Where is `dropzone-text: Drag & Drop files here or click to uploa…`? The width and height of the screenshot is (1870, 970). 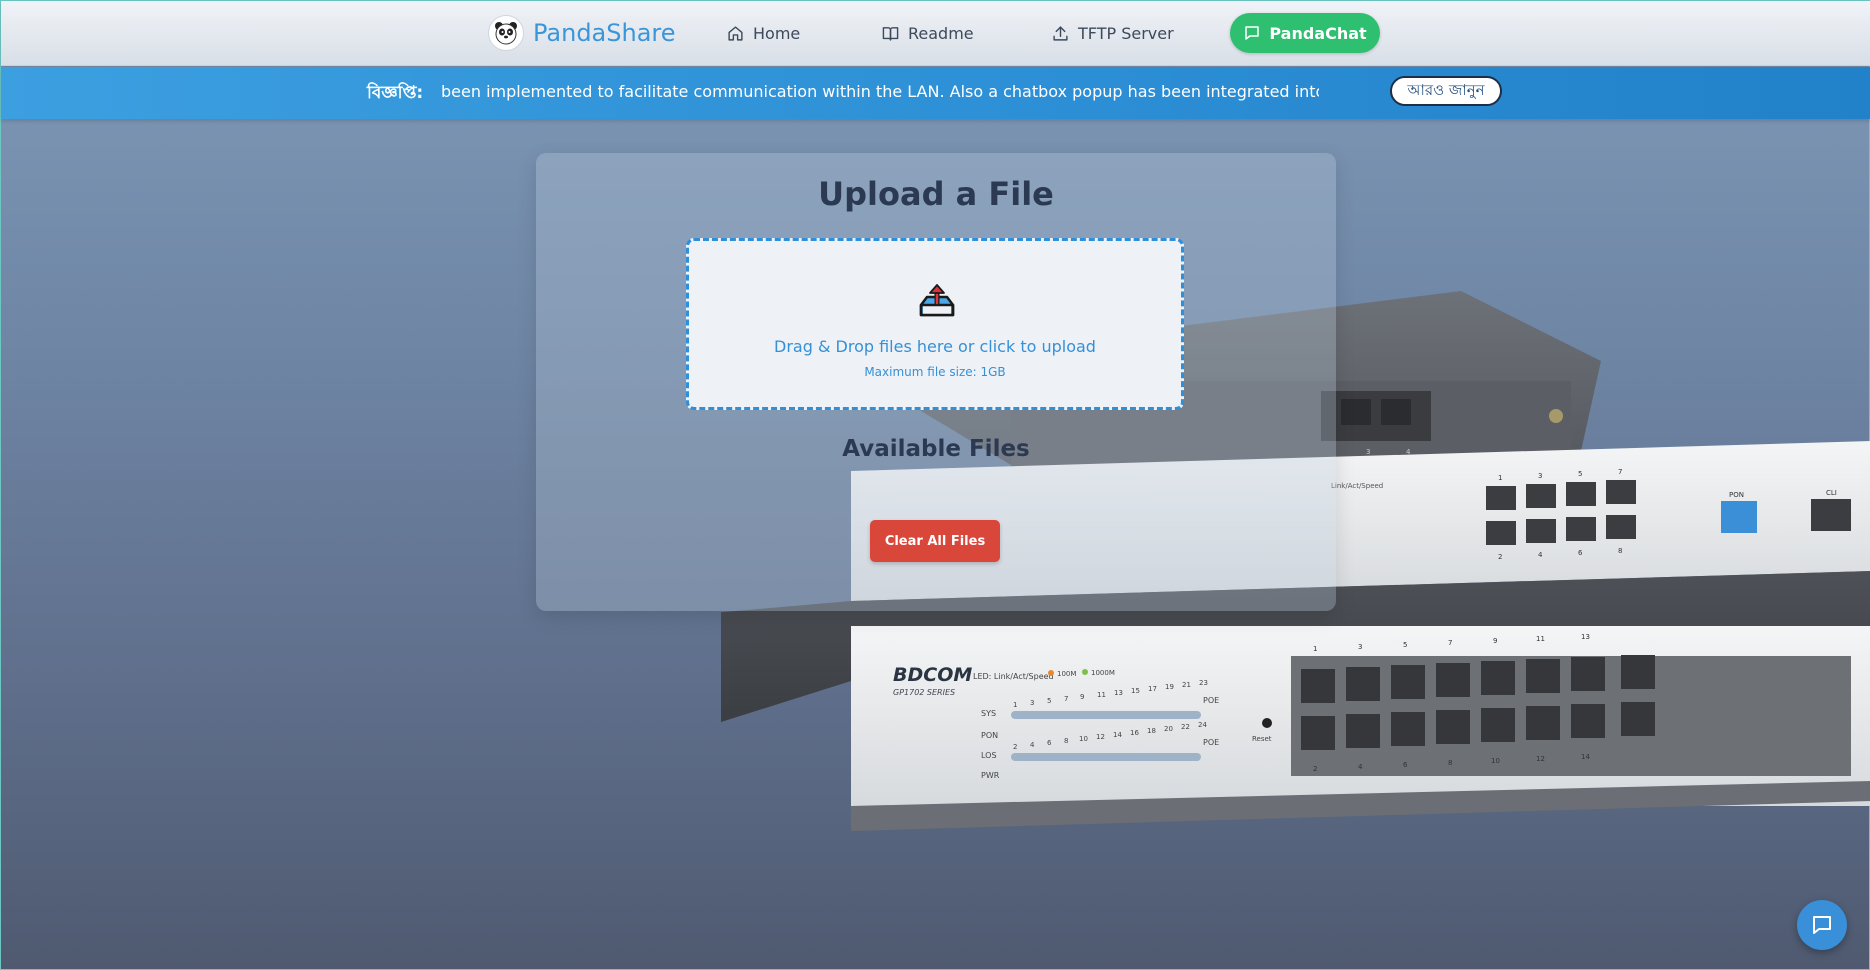 dropzone-text: Drag & Drop files here or click to uploa… is located at coordinates (935, 346).